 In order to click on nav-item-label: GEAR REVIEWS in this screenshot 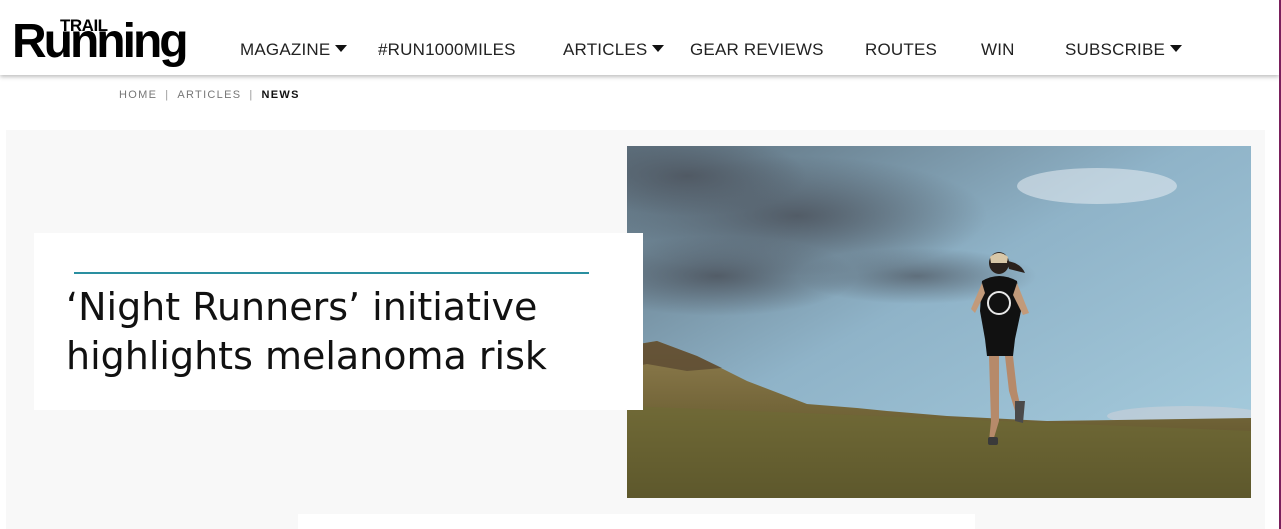, I will do `click(757, 49)`.